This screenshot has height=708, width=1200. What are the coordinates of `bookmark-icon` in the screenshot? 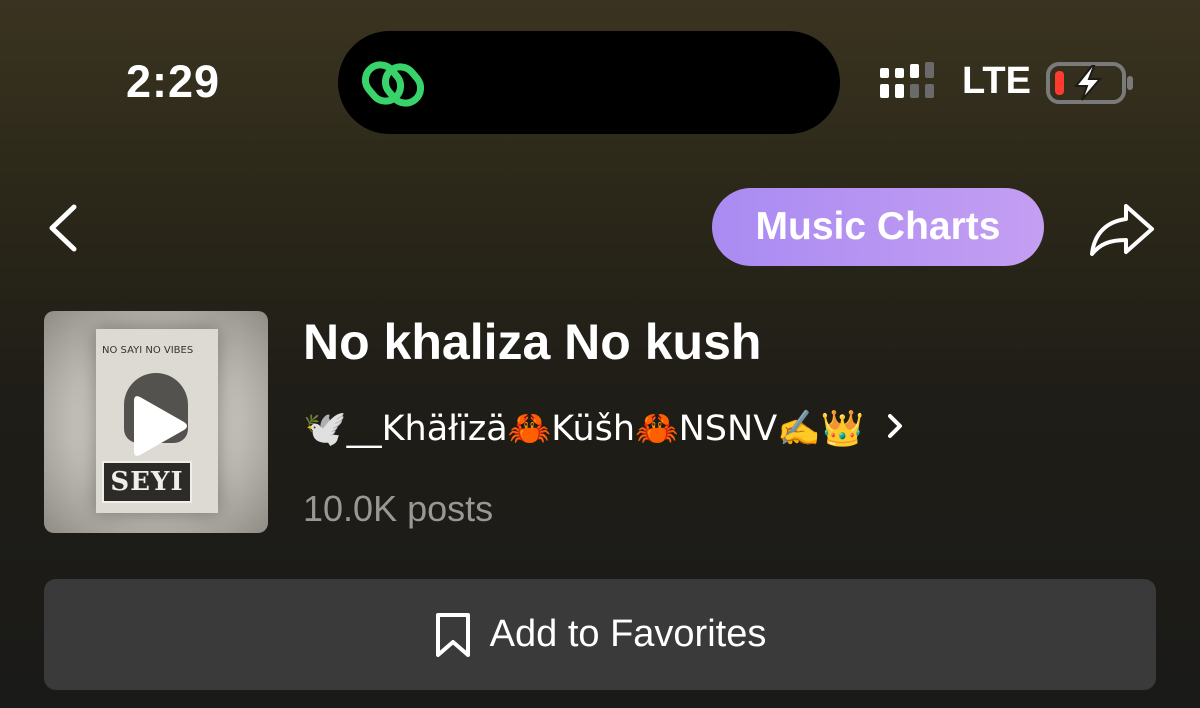 It's located at (453, 635).